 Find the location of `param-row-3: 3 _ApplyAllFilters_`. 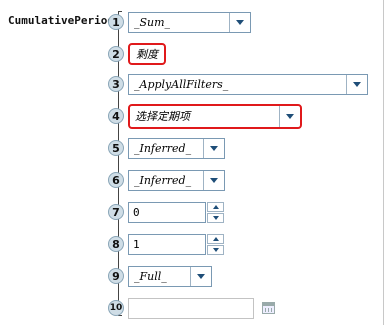

param-row-3: 3 _ApplyAllFilters_ is located at coordinates (238, 84).